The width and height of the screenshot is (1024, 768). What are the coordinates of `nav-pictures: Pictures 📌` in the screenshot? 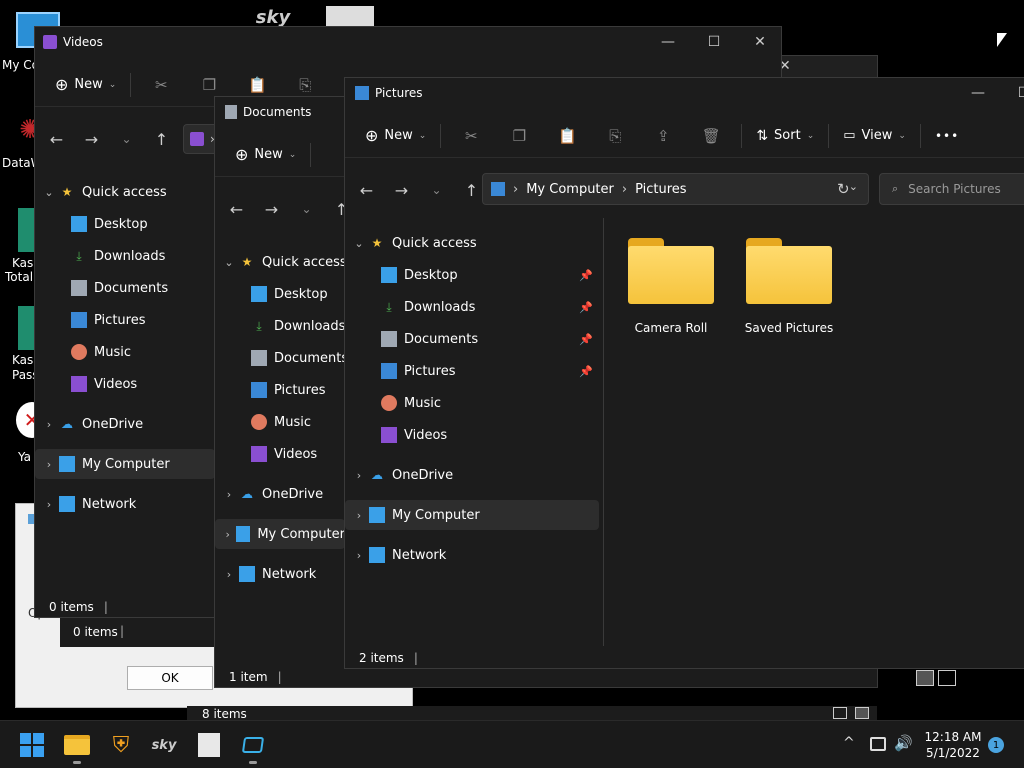 It's located at (473, 371).